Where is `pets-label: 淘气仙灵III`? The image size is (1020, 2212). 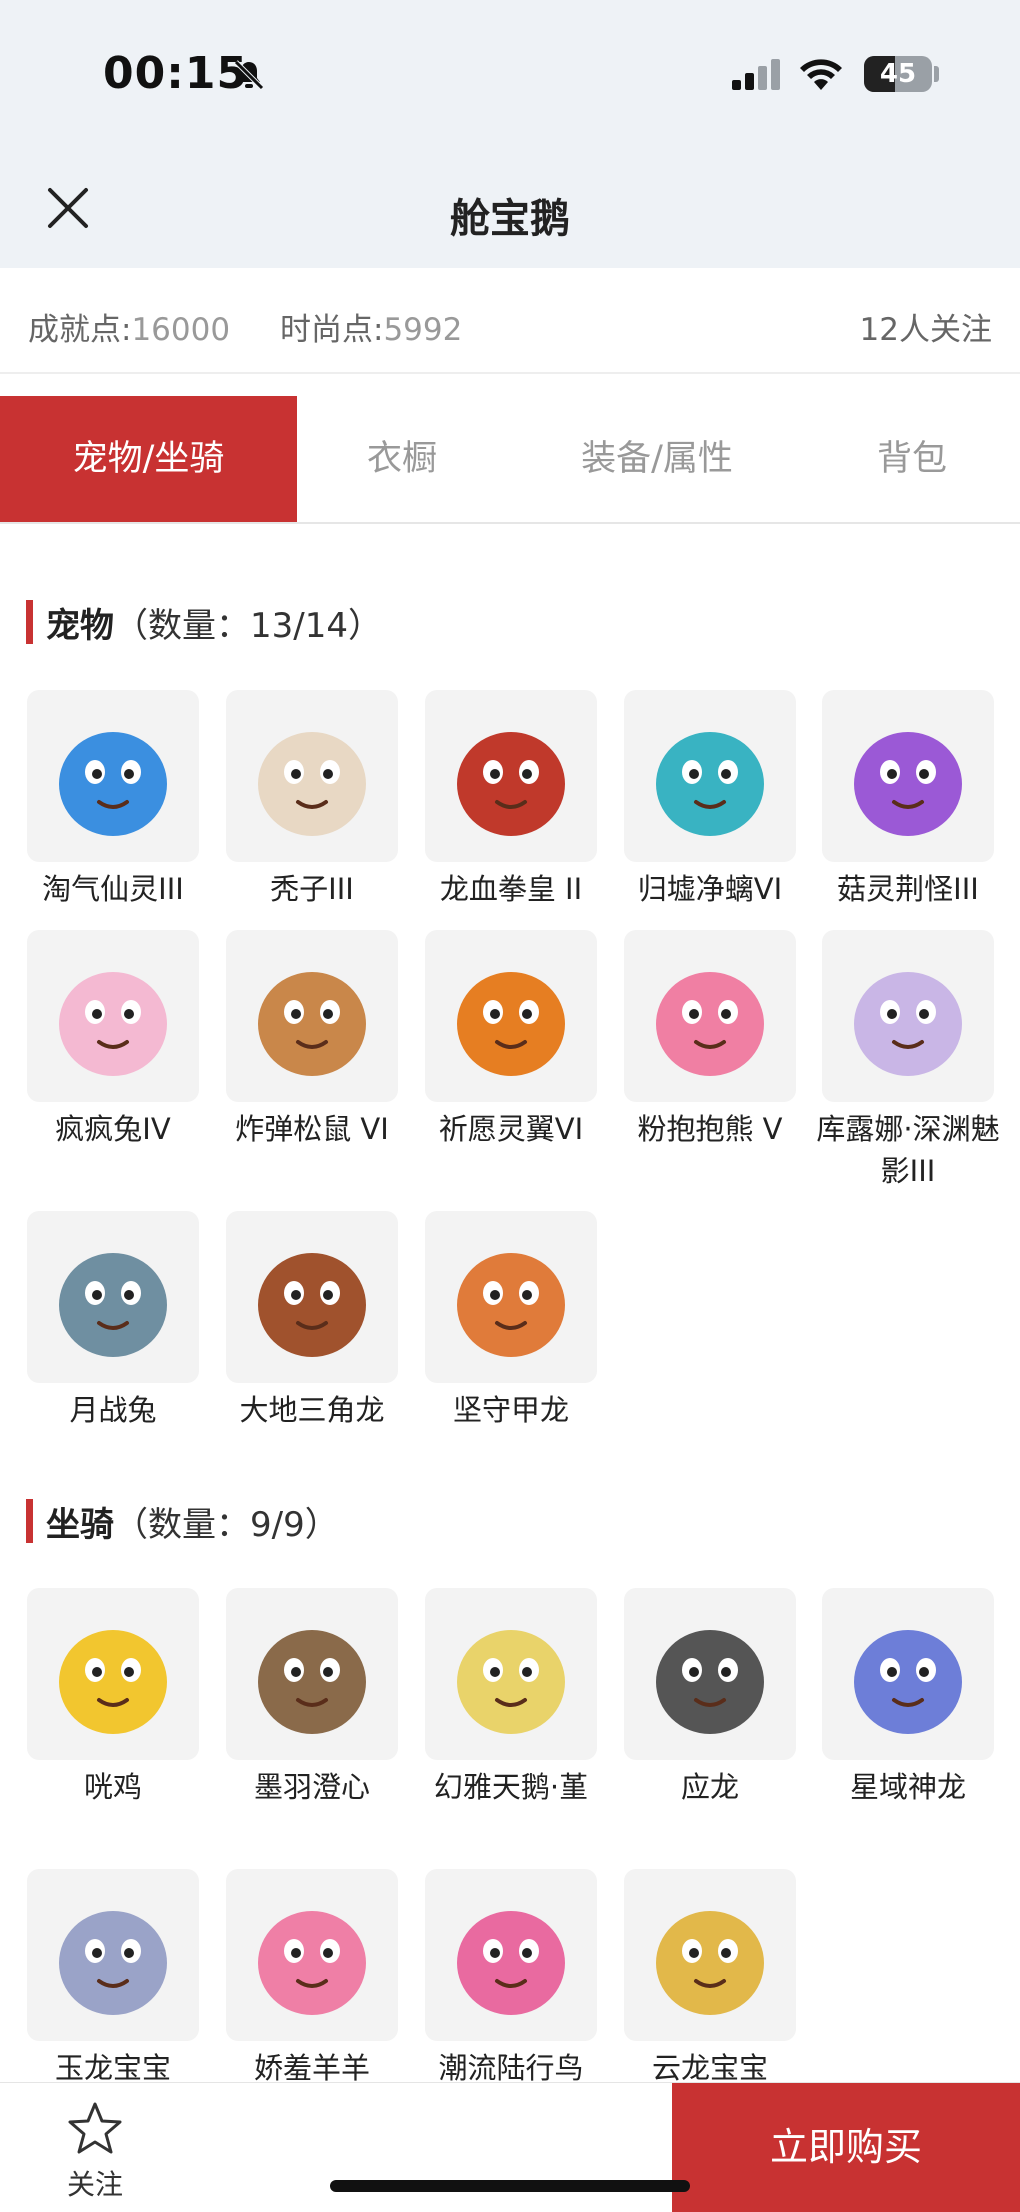
pets-label: 淘气仙灵III is located at coordinates (113, 889).